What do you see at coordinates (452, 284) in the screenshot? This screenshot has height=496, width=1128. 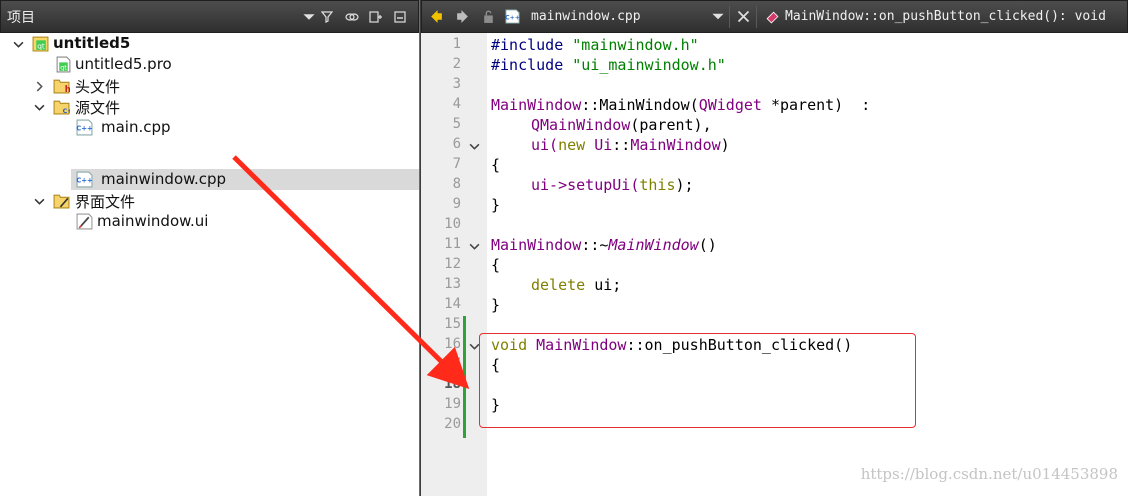 I see `line-number: 13` at bounding box center [452, 284].